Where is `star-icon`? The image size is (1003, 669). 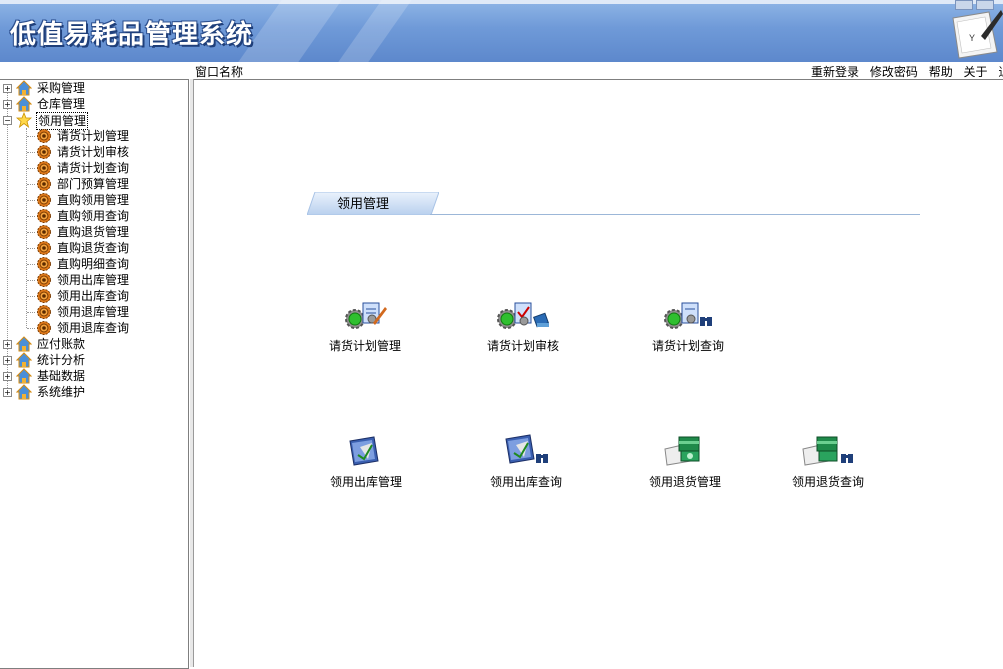
star-icon is located at coordinates (24, 120).